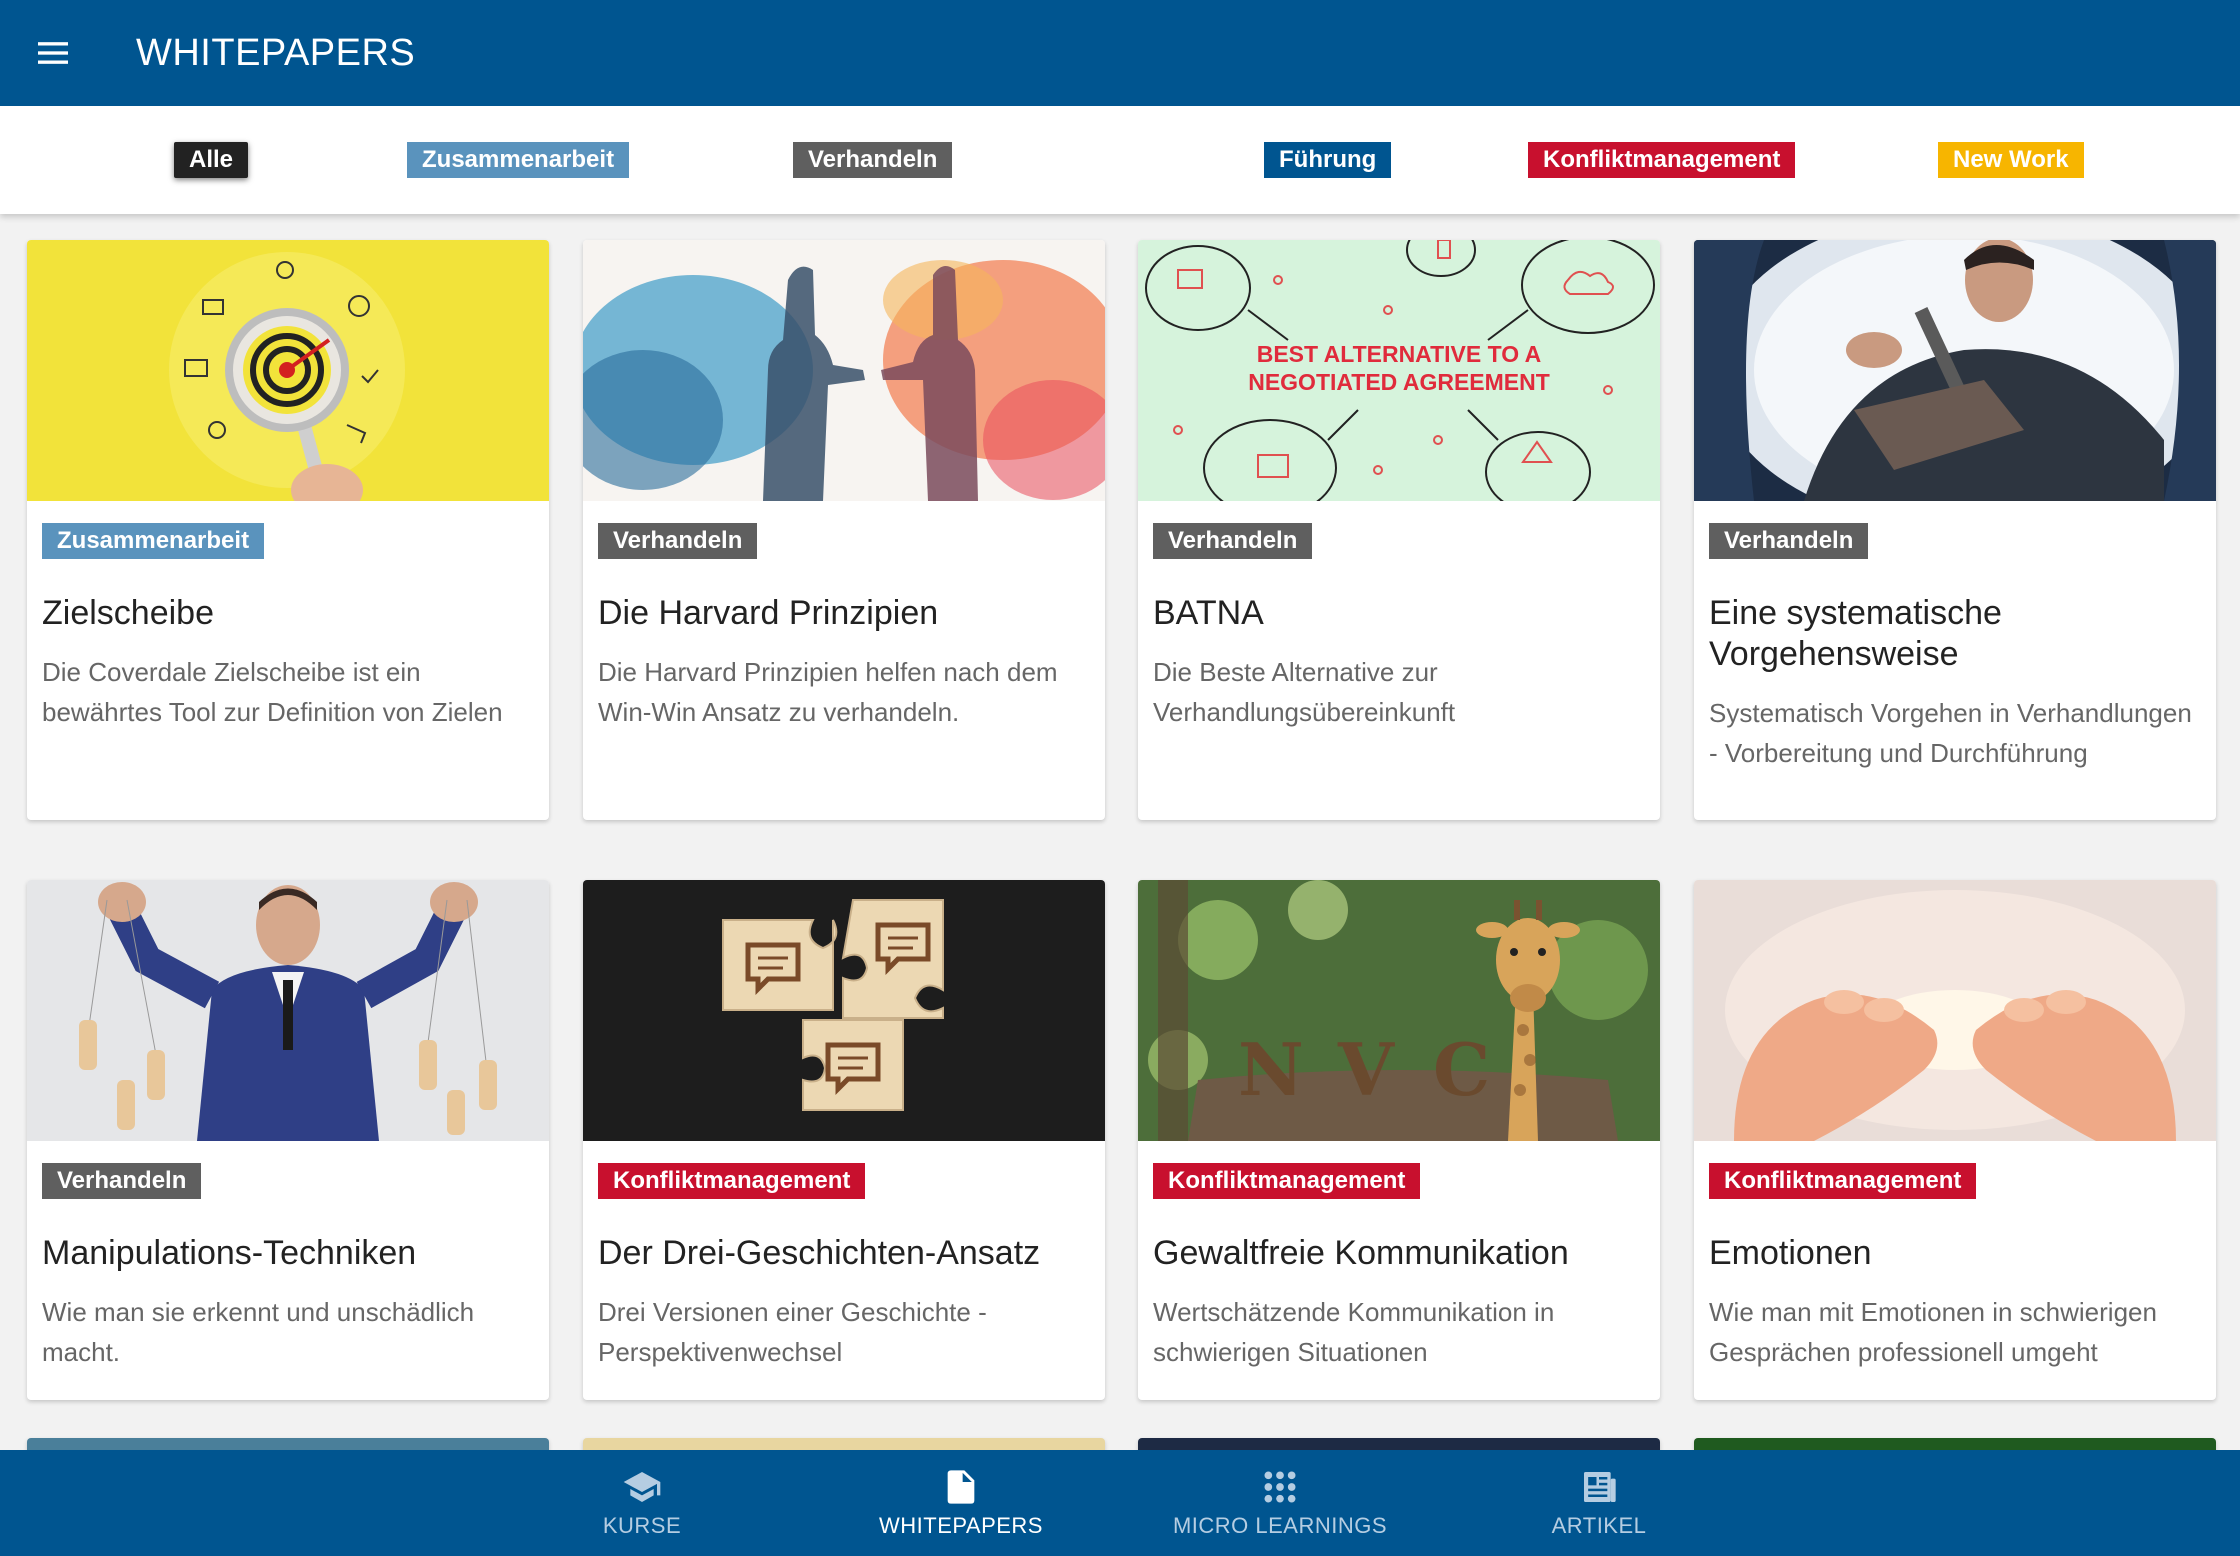  What do you see at coordinates (1955, 1010) in the screenshot?
I see `open-hands-light-image` at bounding box center [1955, 1010].